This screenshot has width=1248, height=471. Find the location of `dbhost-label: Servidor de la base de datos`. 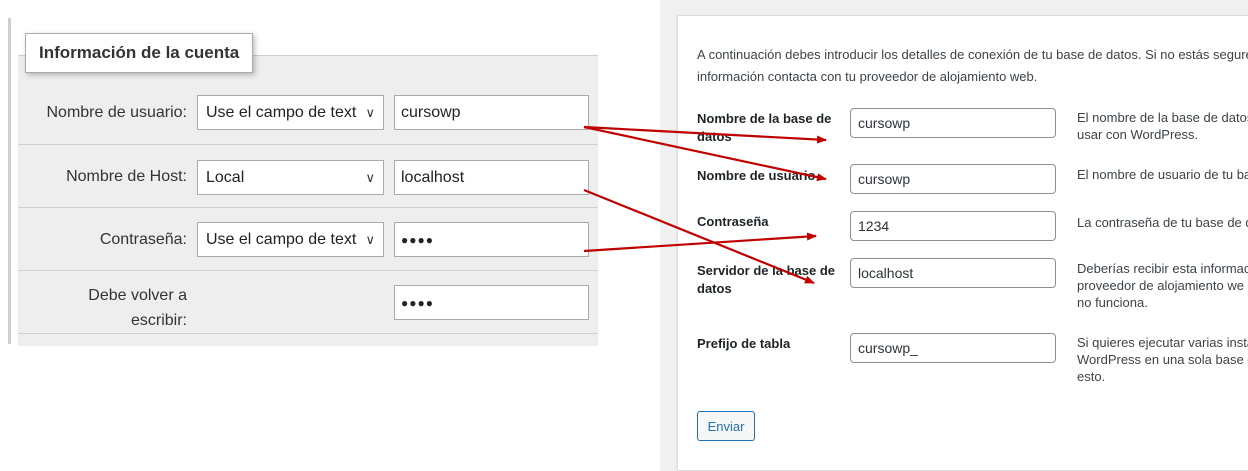

dbhost-label: Servidor de la base de datos is located at coordinates (767, 280).